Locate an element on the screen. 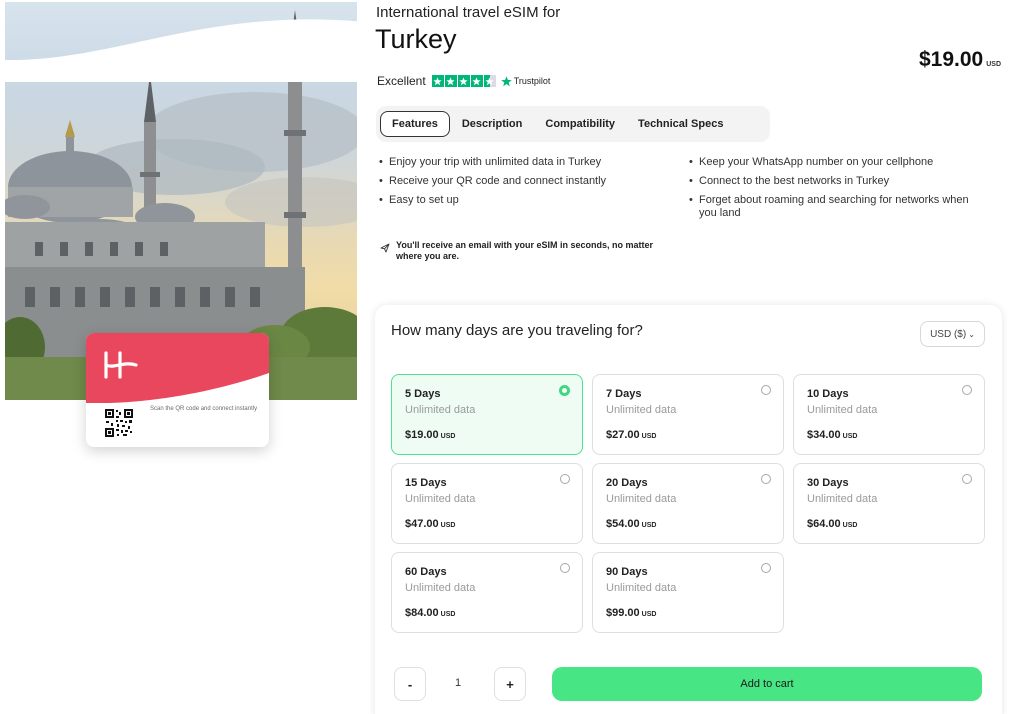 The height and width of the screenshot is (714, 1024). esim-card-preview: Scan the QR code and connect instantly is located at coordinates (177, 390).